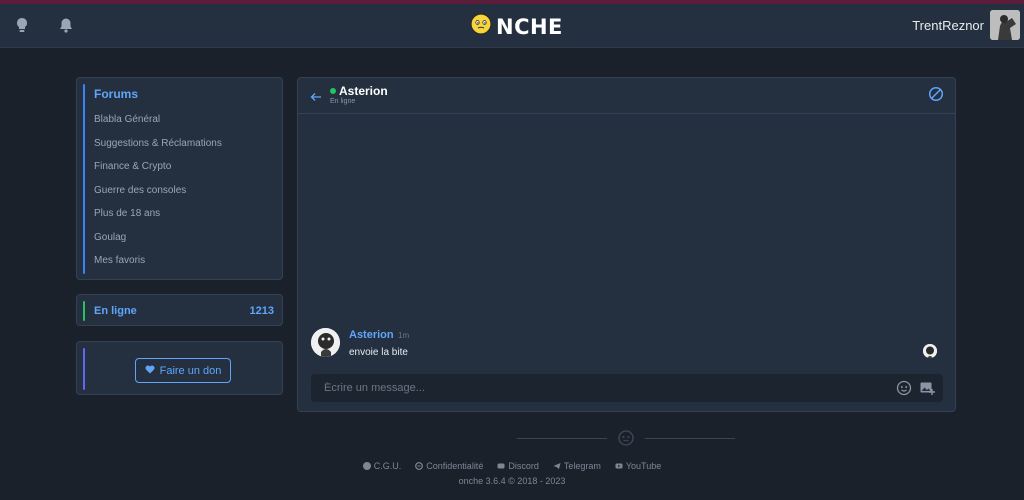 Image resolution: width=1024 pixels, height=500 pixels. Describe the element at coordinates (378, 352) in the screenshot. I see `message-text: envoie la bite` at that location.